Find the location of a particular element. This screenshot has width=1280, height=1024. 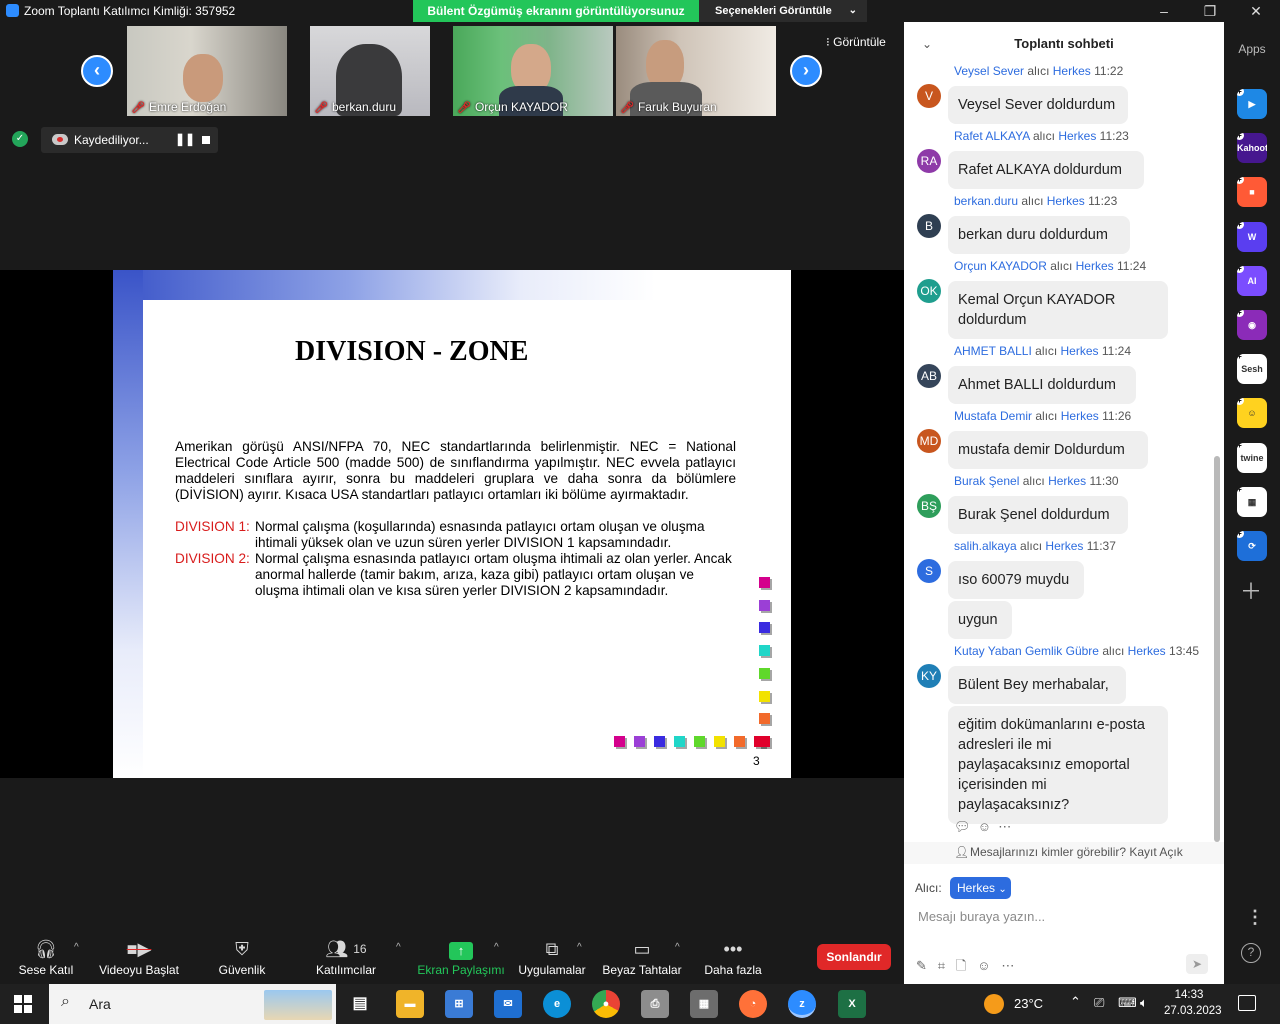

gallery-view-toggle: ⁝ Görüntüle is located at coordinates (856, 42).